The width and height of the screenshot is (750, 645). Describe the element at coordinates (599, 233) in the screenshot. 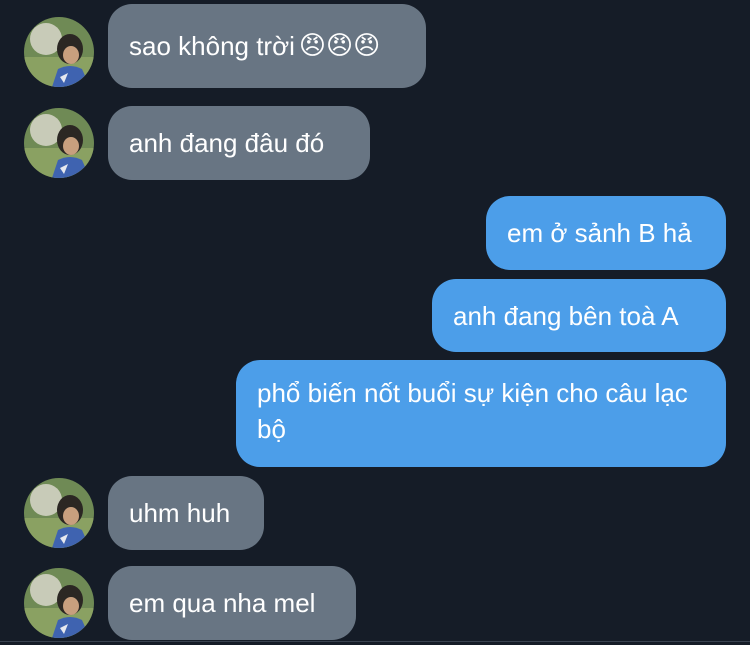

I see `message-text: em ở sảnh B hả` at that location.